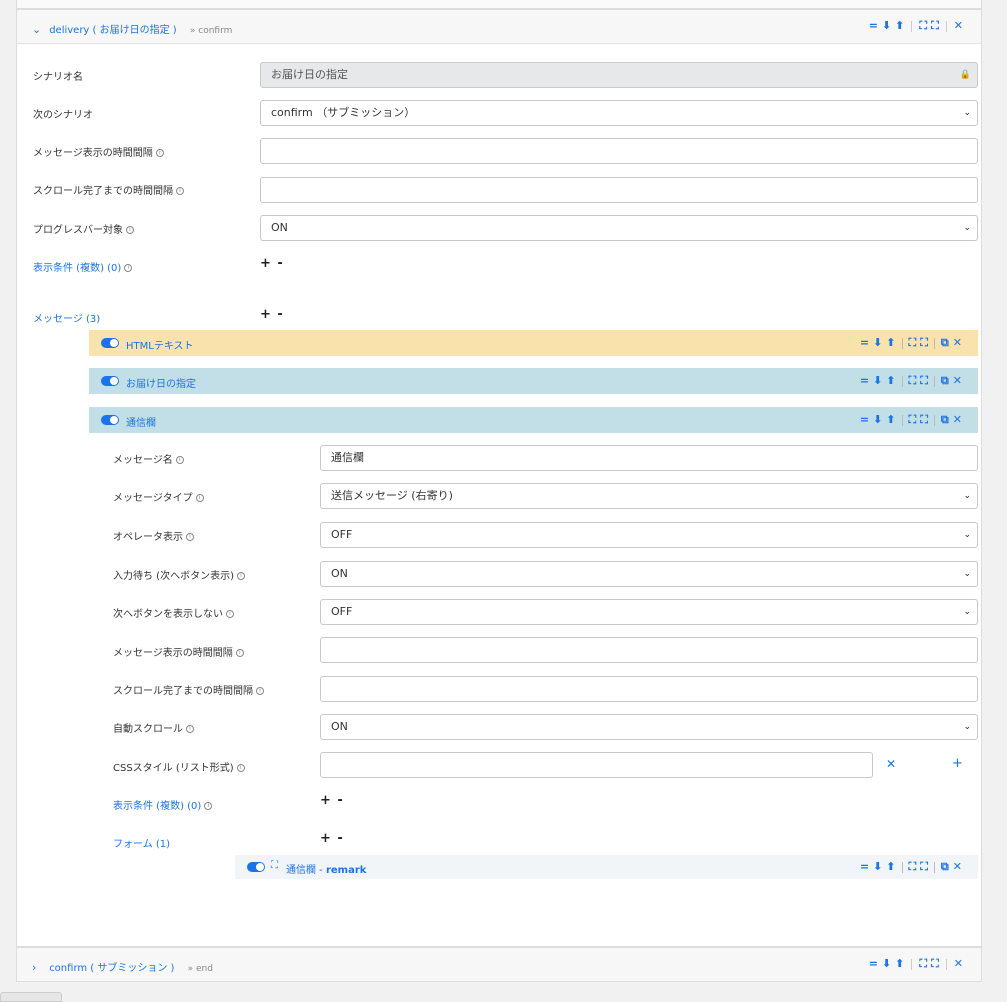 Image resolution: width=1007 pixels, height=1002 pixels. Describe the element at coordinates (596, 765) in the screenshot. I see `css-input` at that location.